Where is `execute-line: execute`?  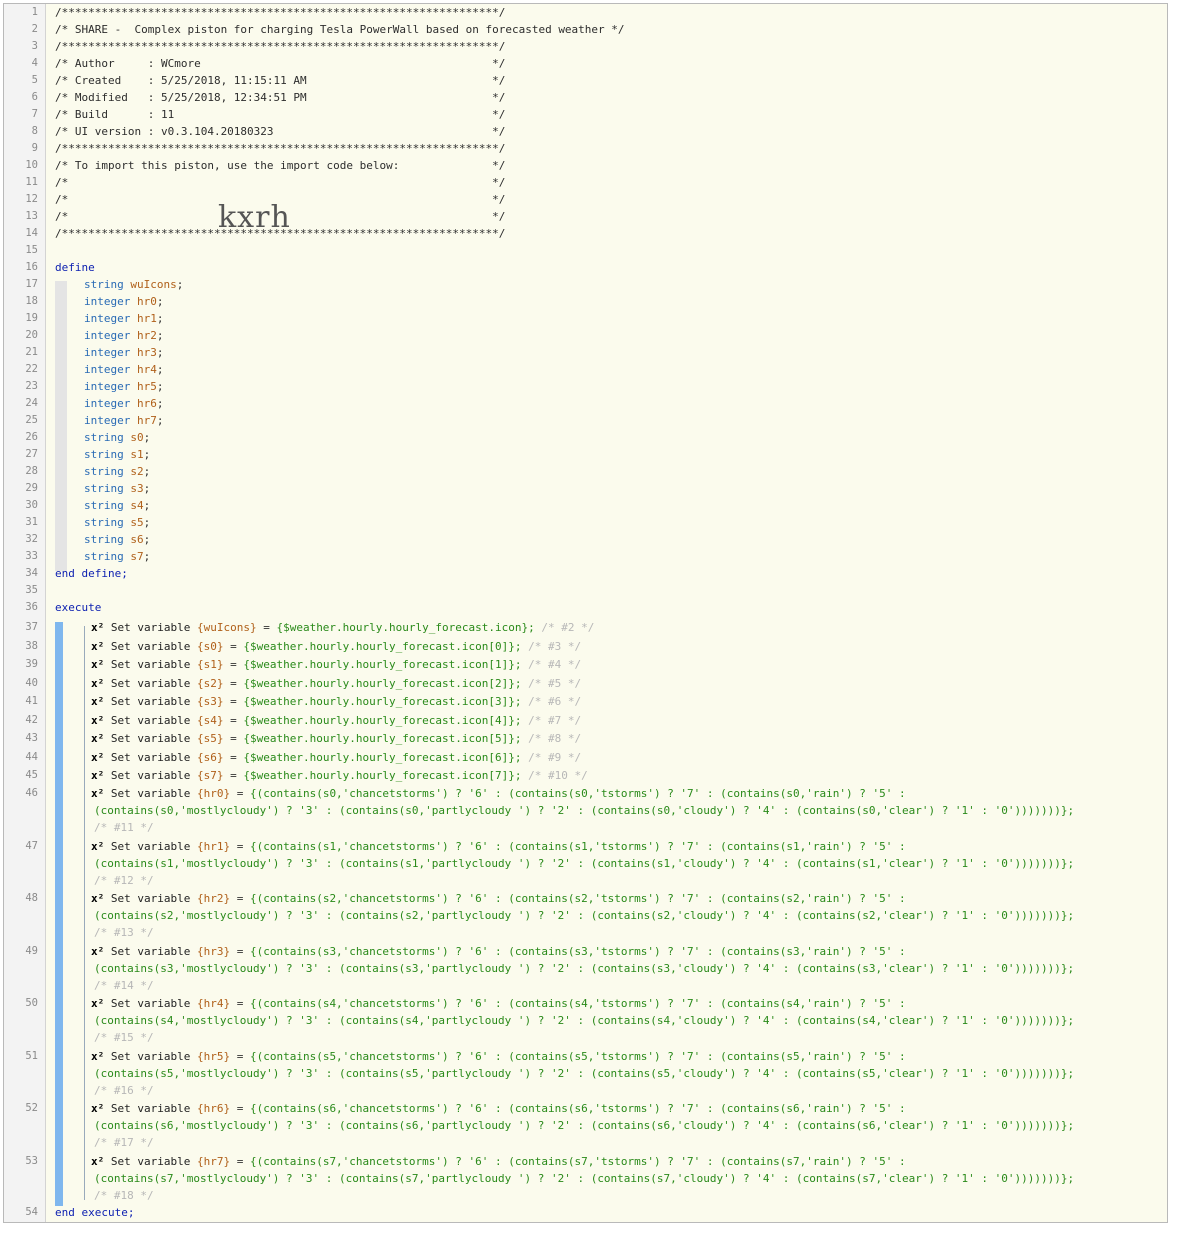 execute-line: execute is located at coordinates (78, 607).